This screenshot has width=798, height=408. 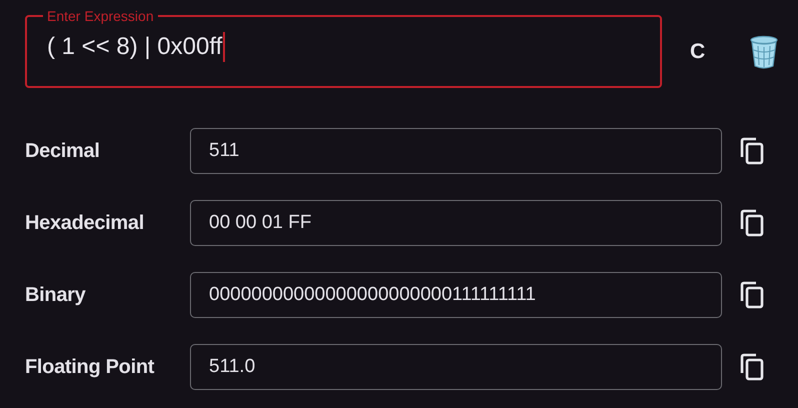 I want to click on text-cursor, so click(x=224, y=47).